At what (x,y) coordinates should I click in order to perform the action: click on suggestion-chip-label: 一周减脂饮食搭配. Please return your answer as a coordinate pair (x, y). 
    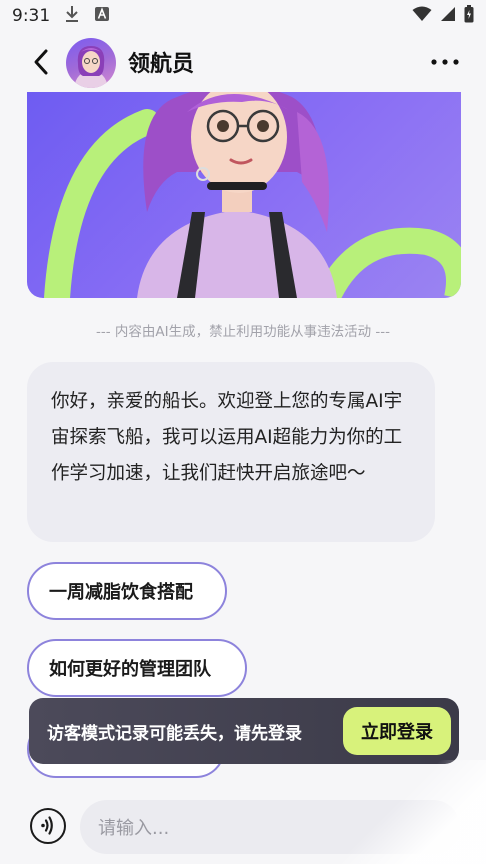
    Looking at the image, I should click on (121, 592).